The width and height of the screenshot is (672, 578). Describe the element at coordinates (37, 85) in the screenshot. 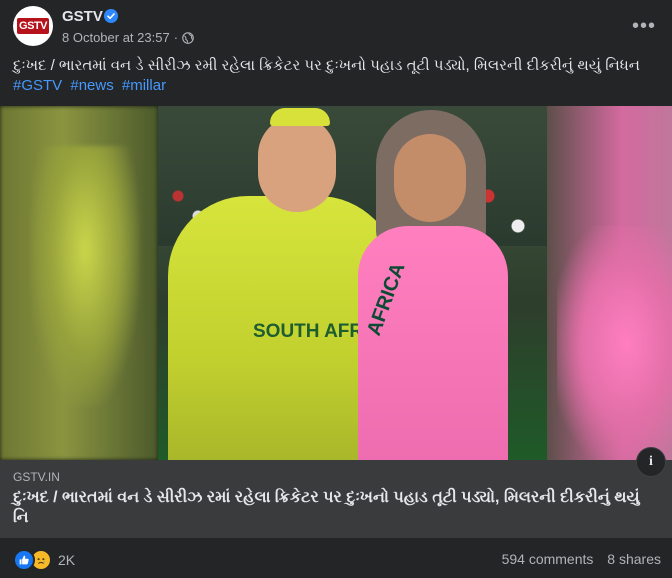

I see `hashtag-gstv: #GSTV` at that location.